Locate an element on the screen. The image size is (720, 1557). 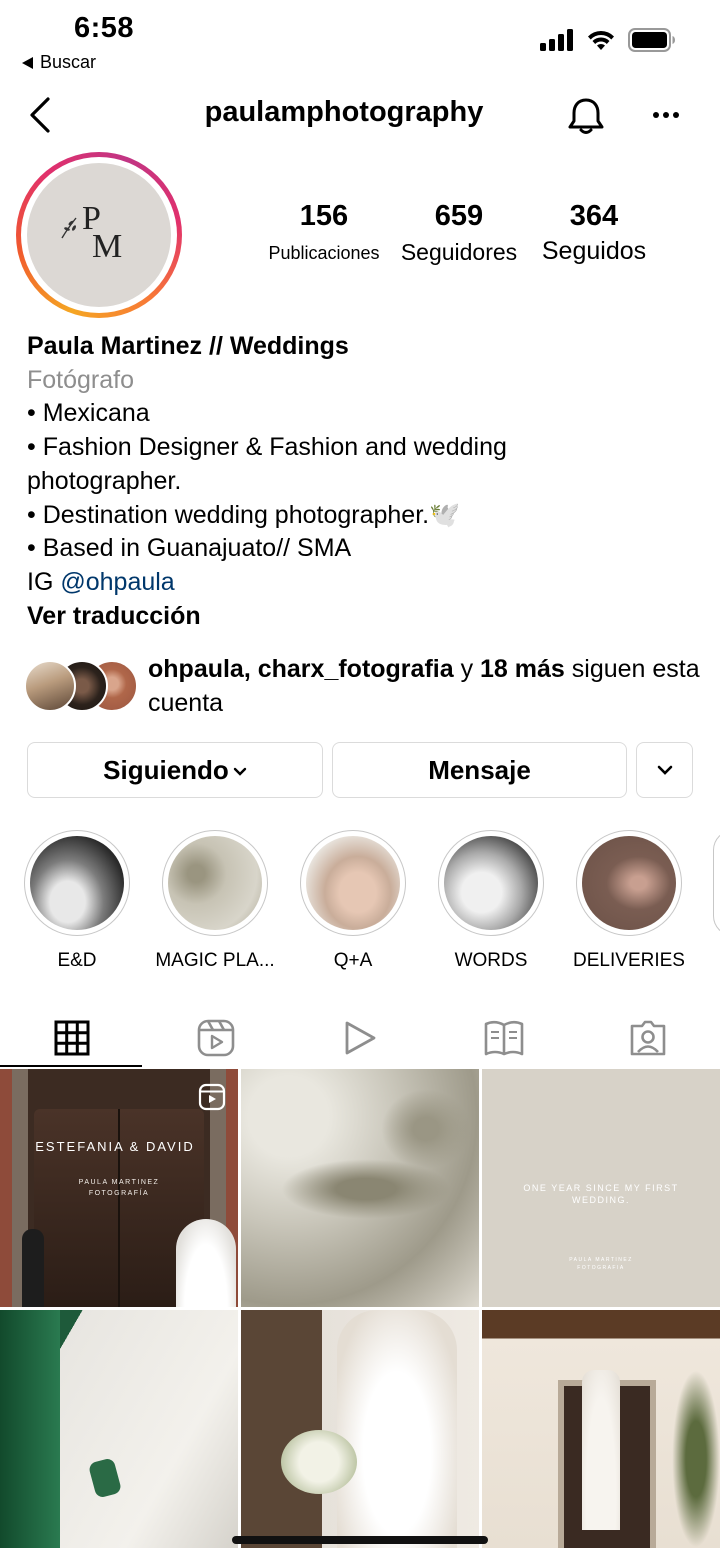
video-icon is located at coordinates (360, 1038).